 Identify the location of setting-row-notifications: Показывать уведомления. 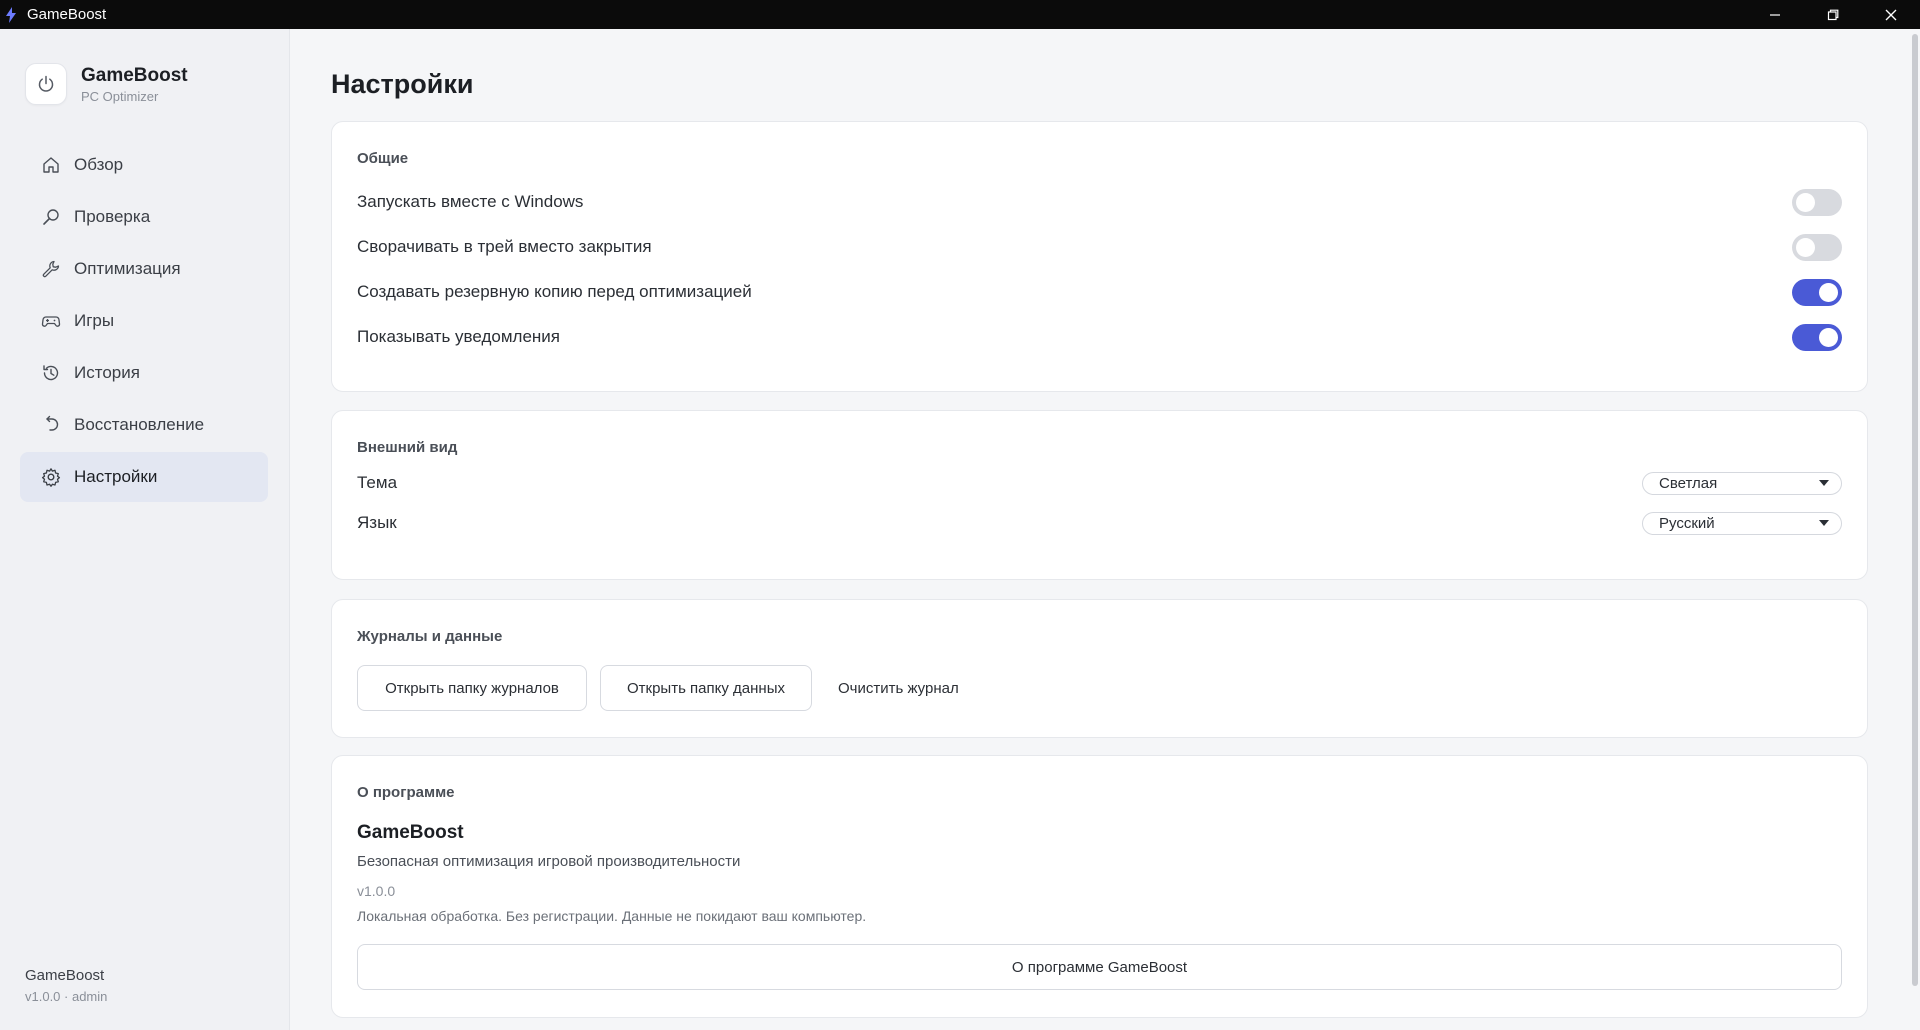
(1099, 337).